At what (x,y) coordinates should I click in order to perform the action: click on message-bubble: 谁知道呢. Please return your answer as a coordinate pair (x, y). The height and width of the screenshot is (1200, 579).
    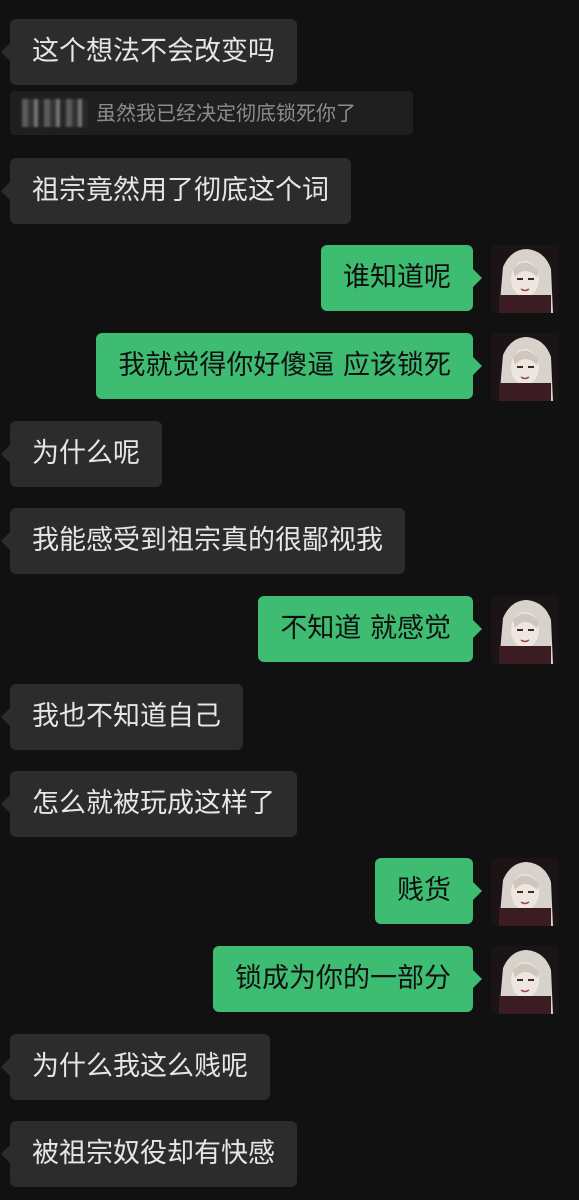
    Looking at the image, I should click on (401, 278).